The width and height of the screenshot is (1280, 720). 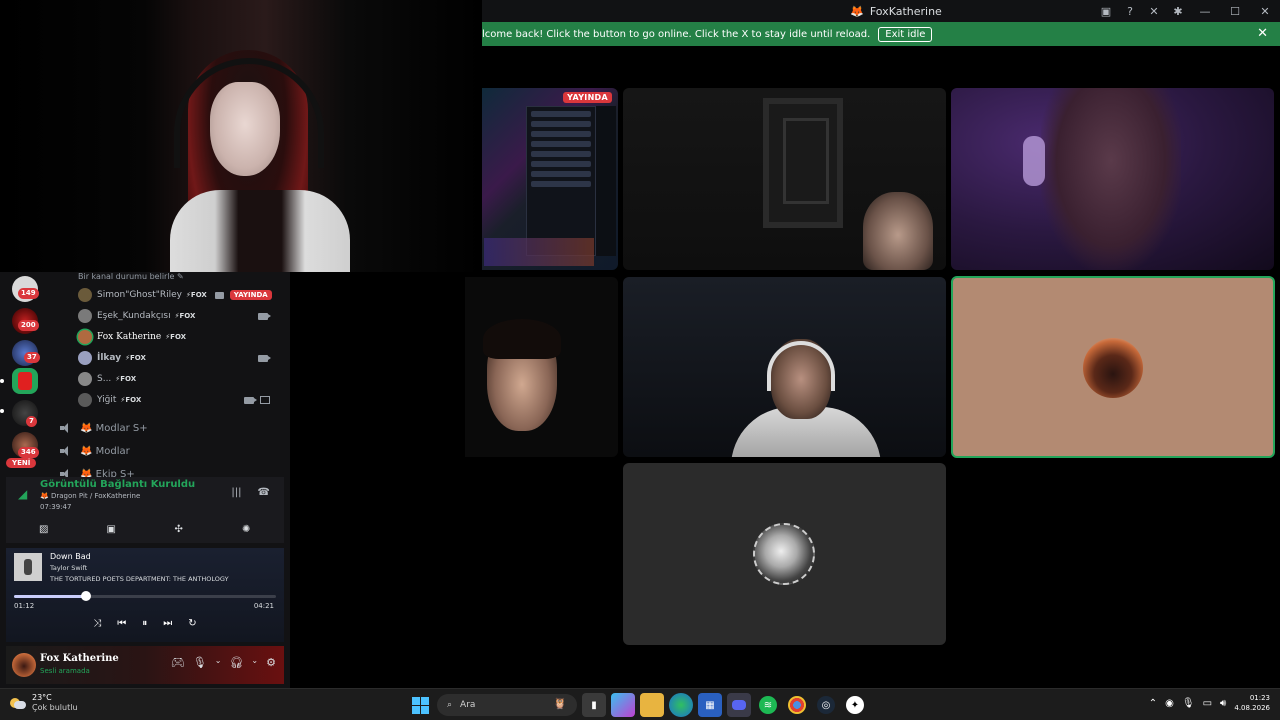 I want to click on progress-fill, so click(x=50, y=596).